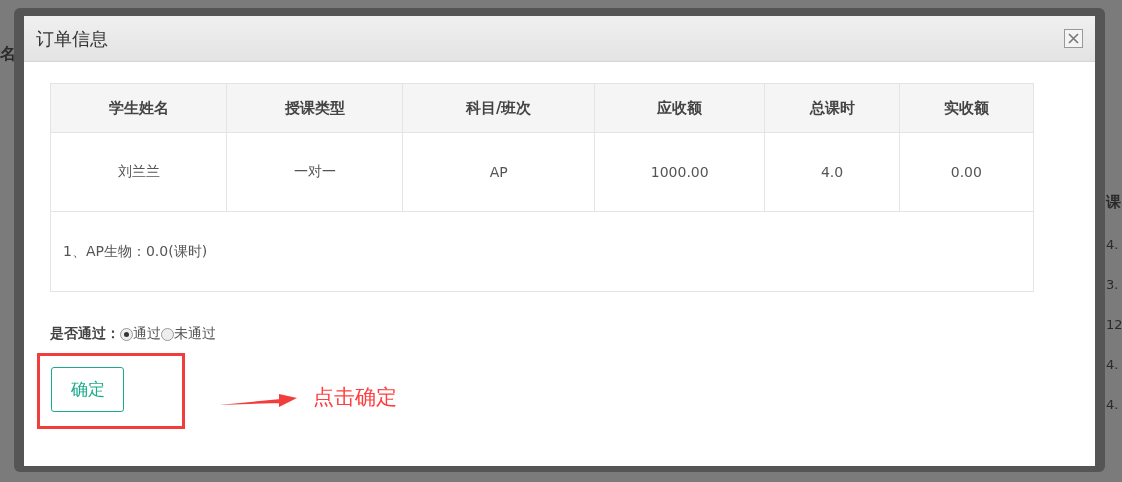 Image resolution: width=1122 pixels, height=482 pixels. What do you see at coordinates (542, 251) in the screenshot?
I see `note-cell: 1、AP生物：0.0(课时)` at bounding box center [542, 251].